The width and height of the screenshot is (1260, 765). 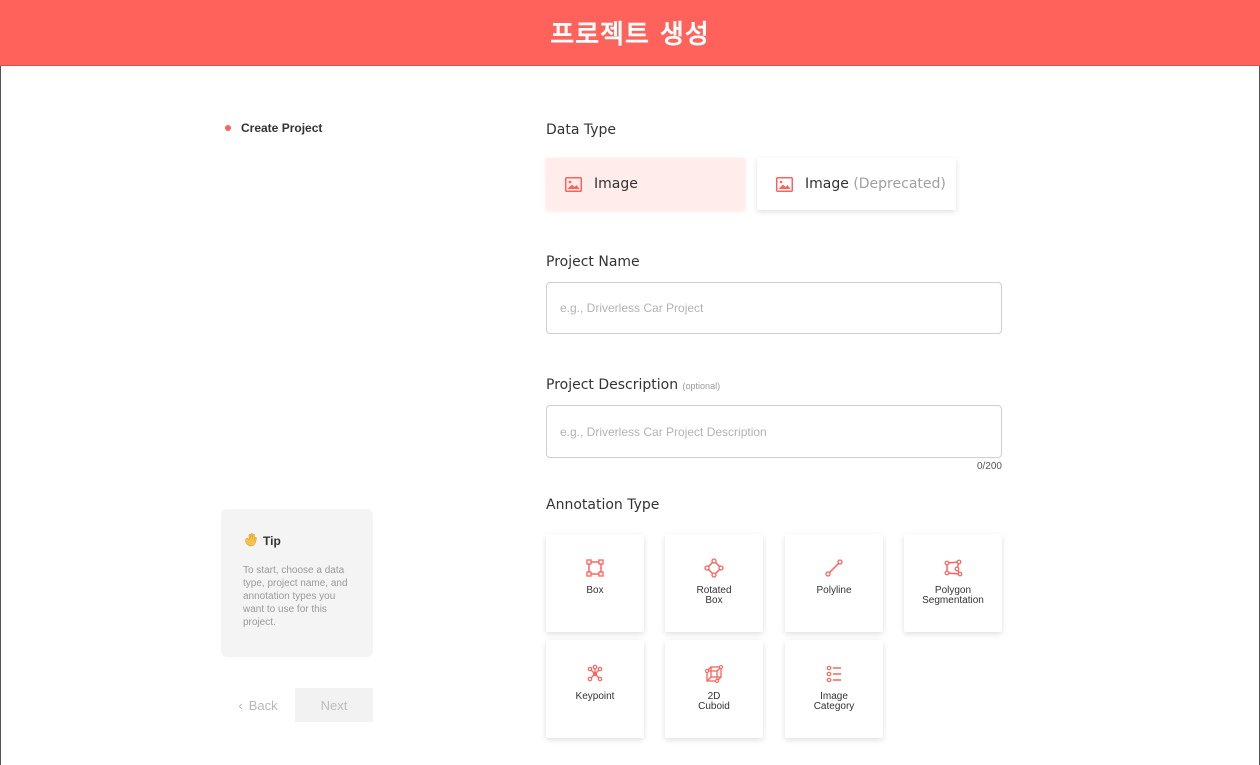 What do you see at coordinates (834, 583) in the screenshot?
I see `annotation-polyline-card: Polyline` at bounding box center [834, 583].